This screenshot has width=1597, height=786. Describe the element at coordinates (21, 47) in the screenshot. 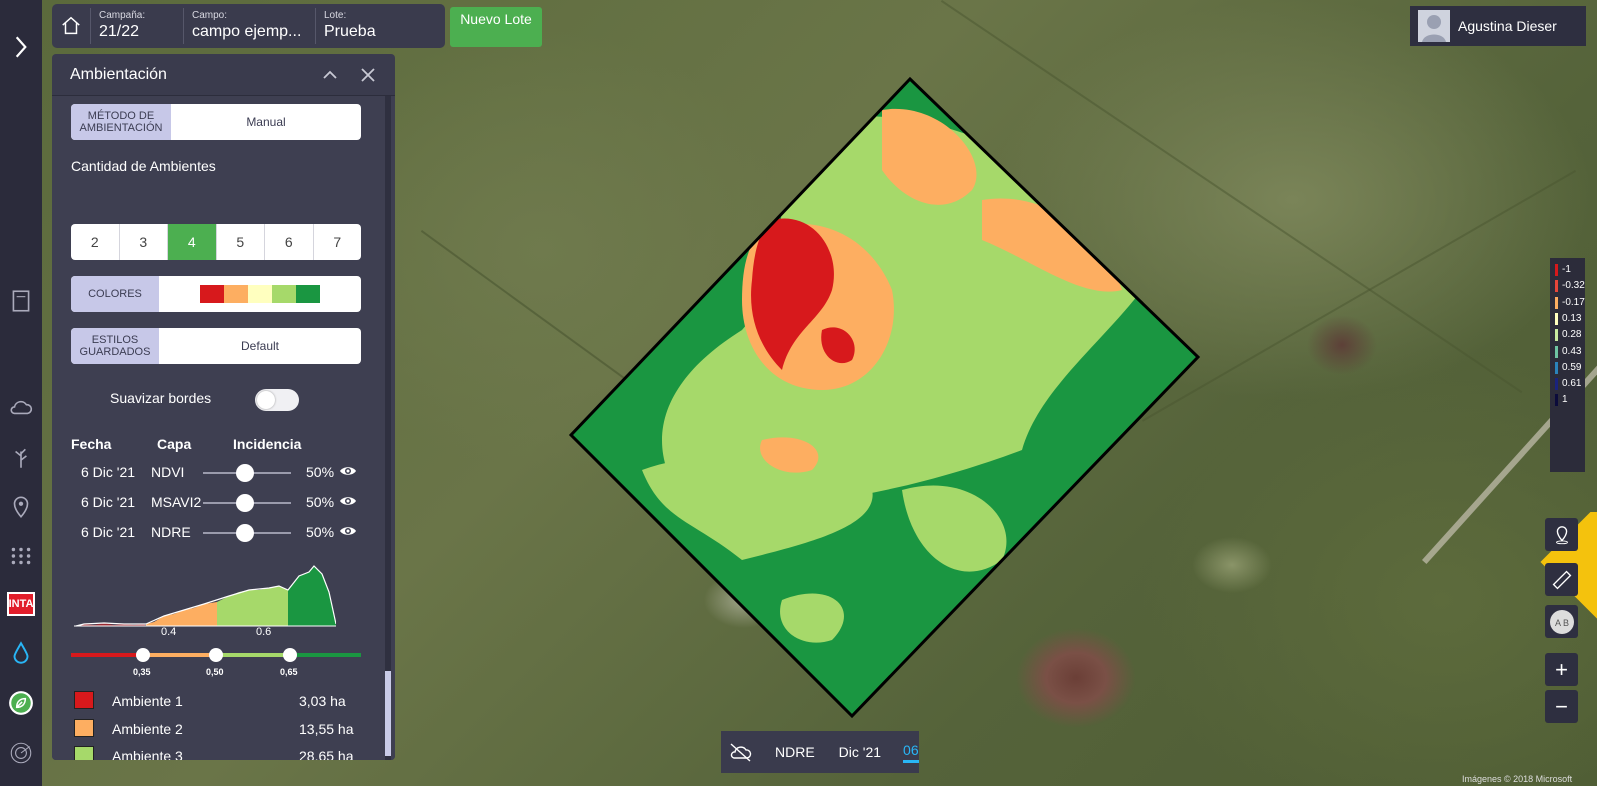

I see `expand-chevron-icon` at that location.